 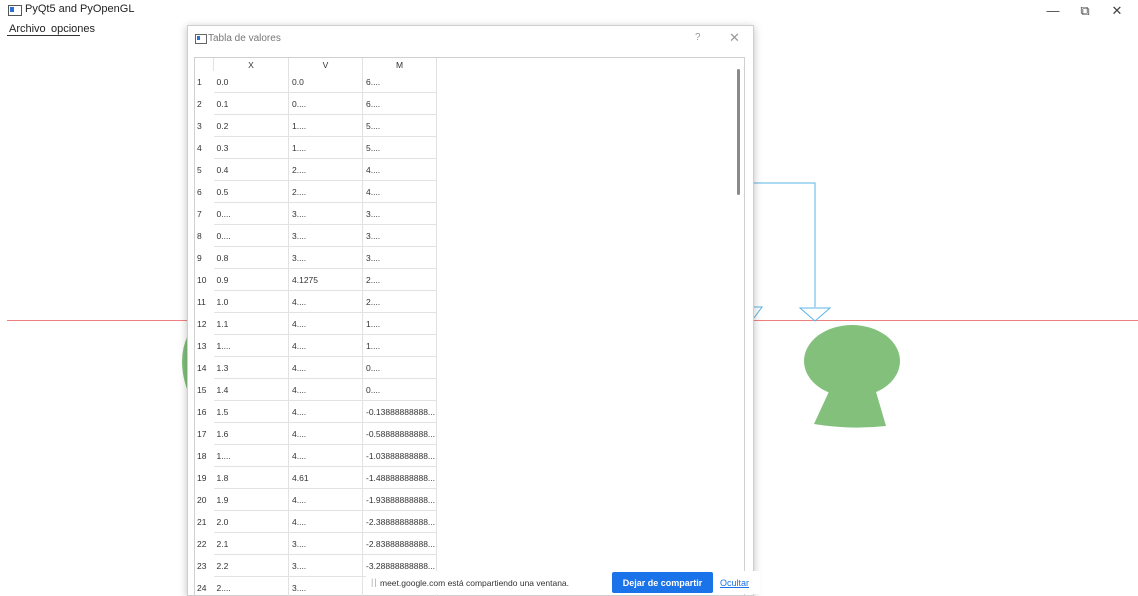 What do you see at coordinates (734, 38) in the screenshot?
I see `dialog-close-button: ✕` at bounding box center [734, 38].